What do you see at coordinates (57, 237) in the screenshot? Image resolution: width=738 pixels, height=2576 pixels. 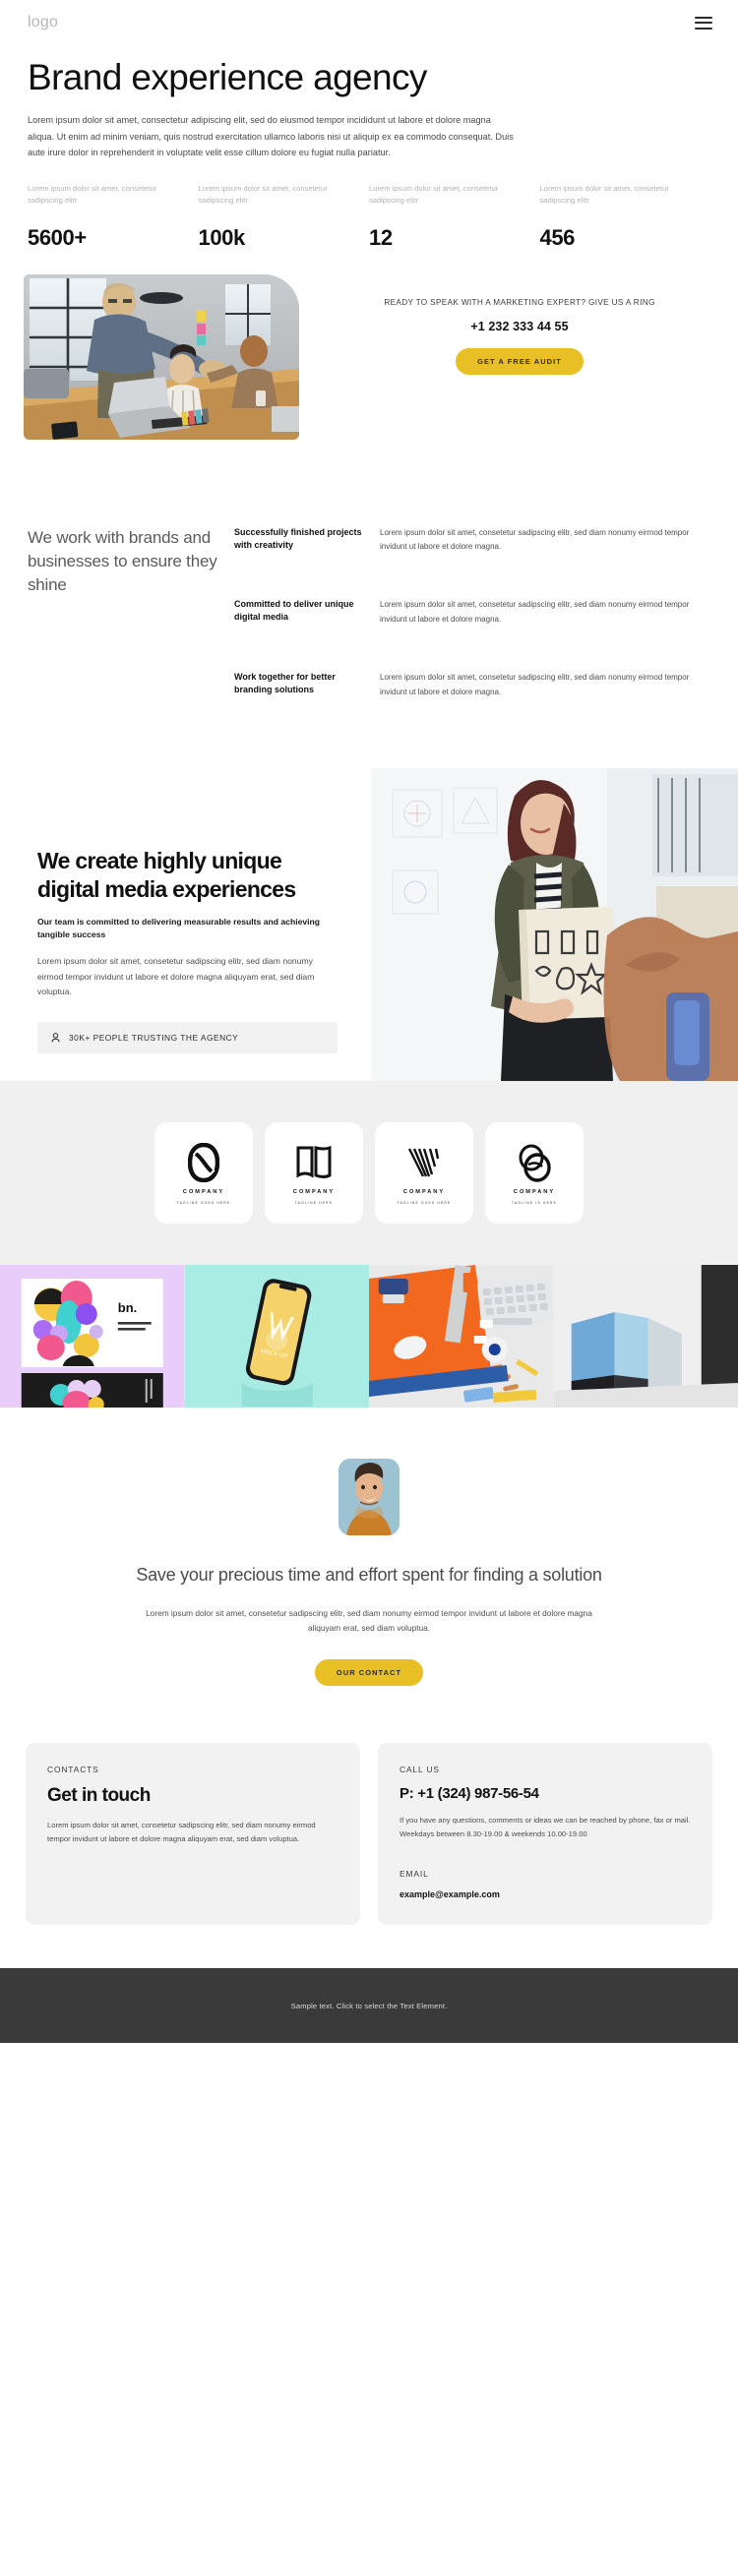 I see `stat-value: 5600+` at bounding box center [57, 237].